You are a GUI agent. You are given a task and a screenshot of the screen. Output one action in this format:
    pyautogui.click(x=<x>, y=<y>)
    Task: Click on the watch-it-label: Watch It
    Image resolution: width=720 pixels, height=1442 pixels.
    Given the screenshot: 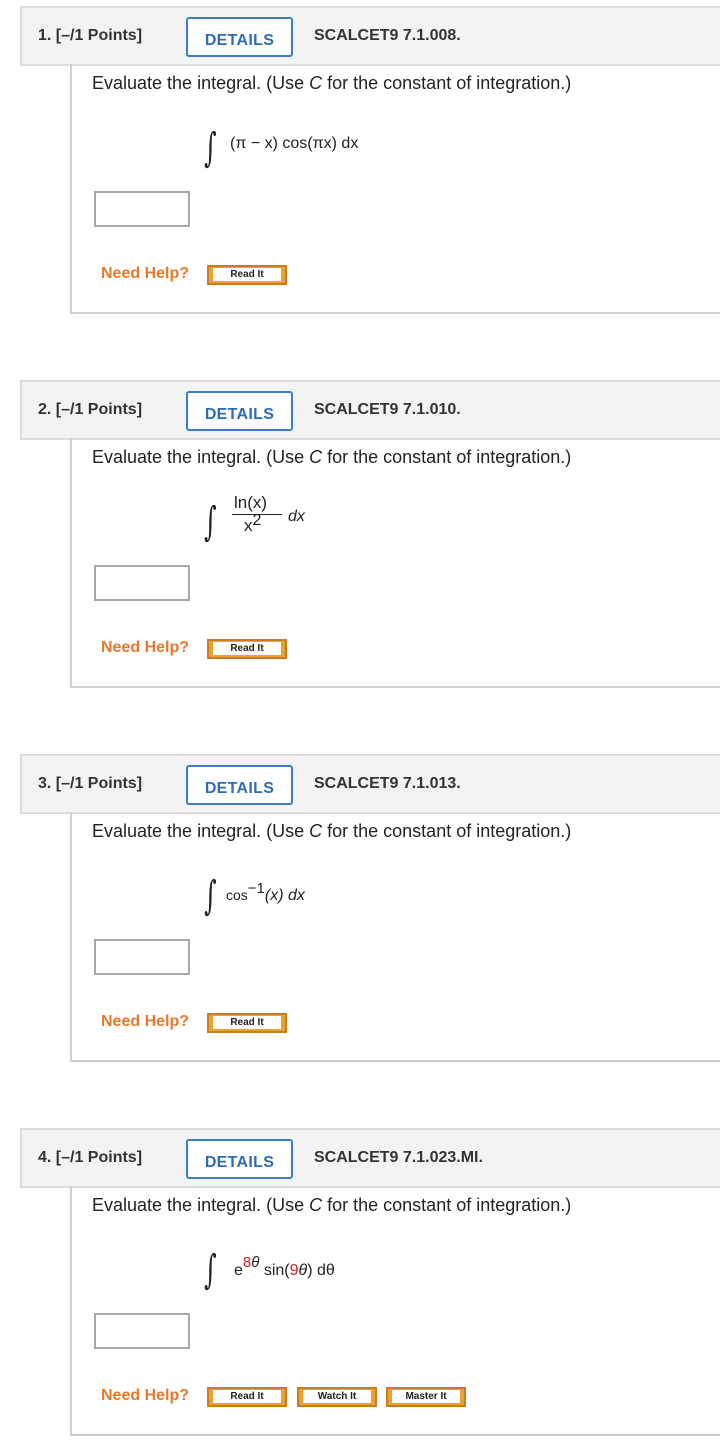 What is the action you would take?
    pyautogui.click(x=337, y=1396)
    